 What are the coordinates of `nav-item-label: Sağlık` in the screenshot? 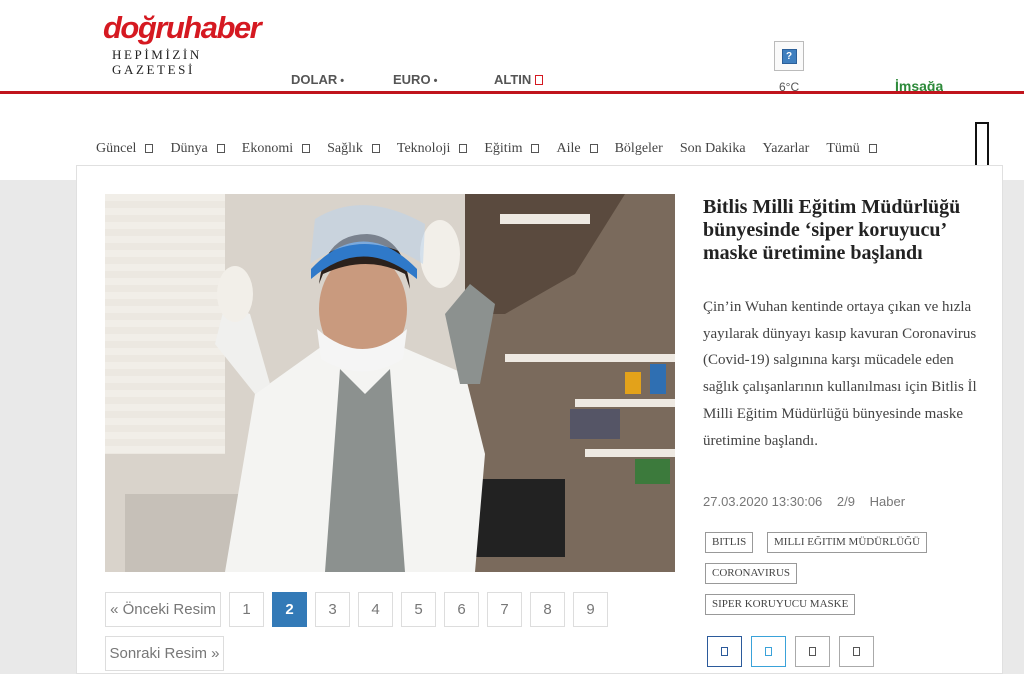 It's located at (345, 148).